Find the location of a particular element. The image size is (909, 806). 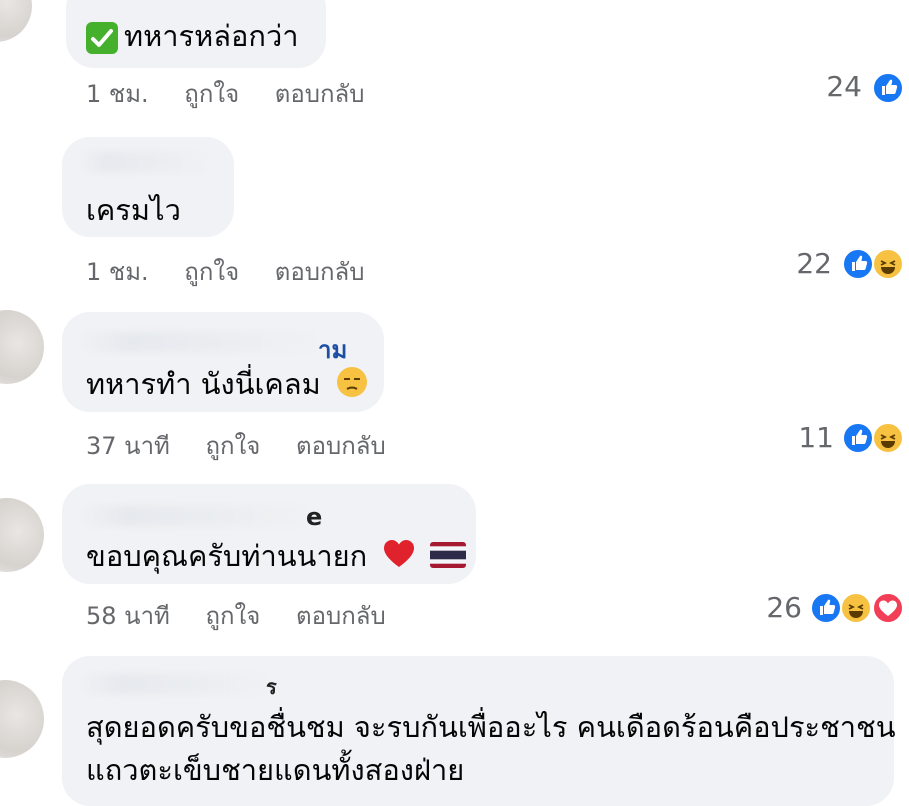

reaction-count: 11 is located at coordinates (798, 437).